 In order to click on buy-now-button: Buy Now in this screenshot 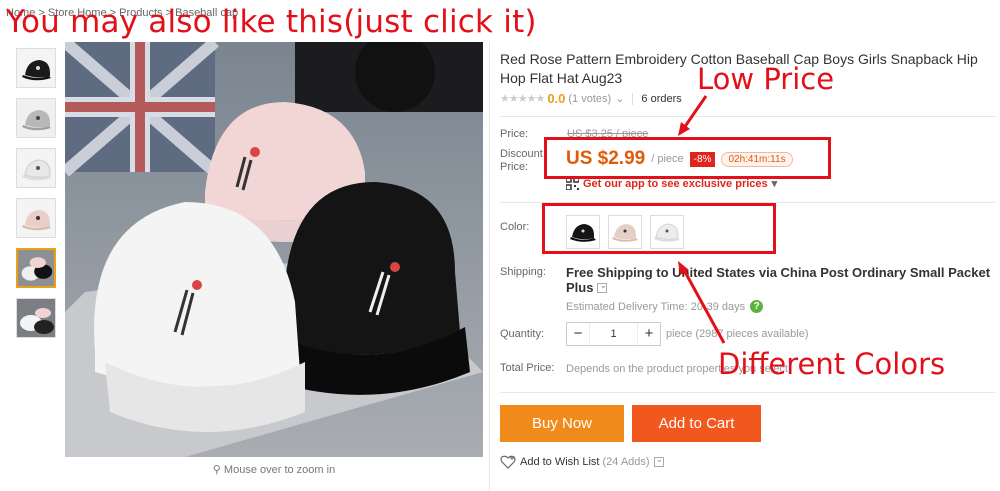, I will do `click(562, 423)`.